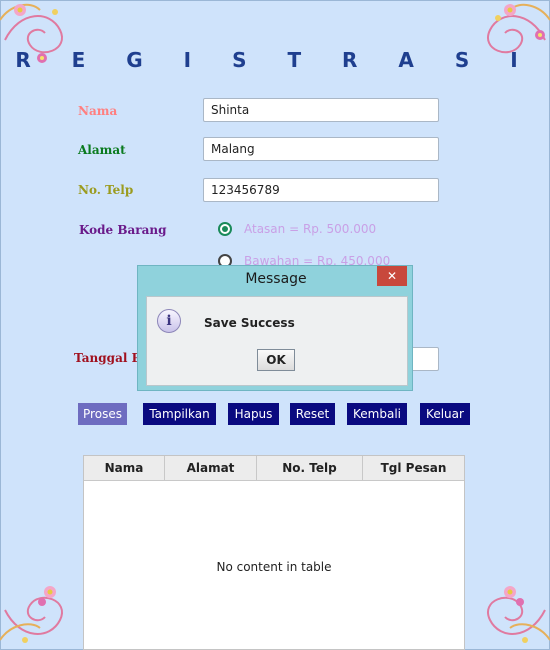 This screenshot has width=550, height=650. I want to click on table-empty-message: No content in table, so click(274, 567).